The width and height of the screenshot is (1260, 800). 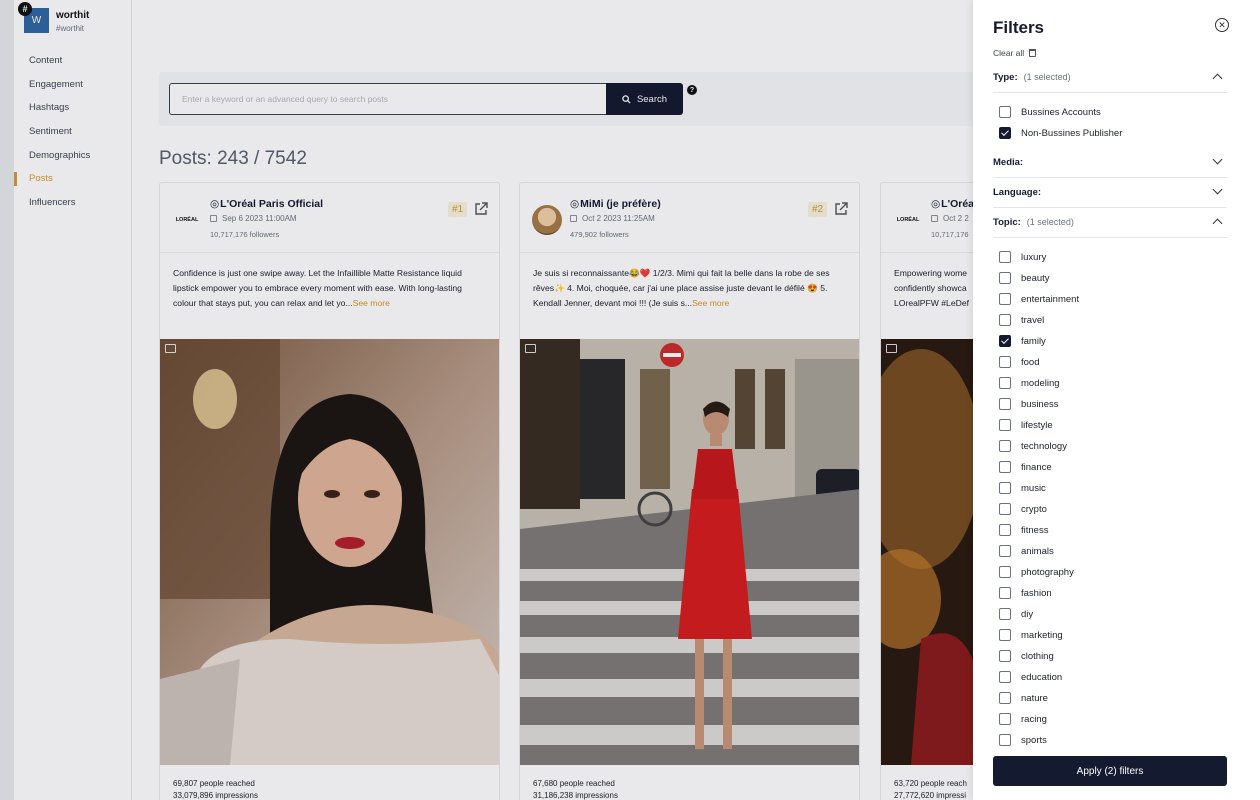 I want to click on filter-section-media: Media:, so click(x=1110, y=162).